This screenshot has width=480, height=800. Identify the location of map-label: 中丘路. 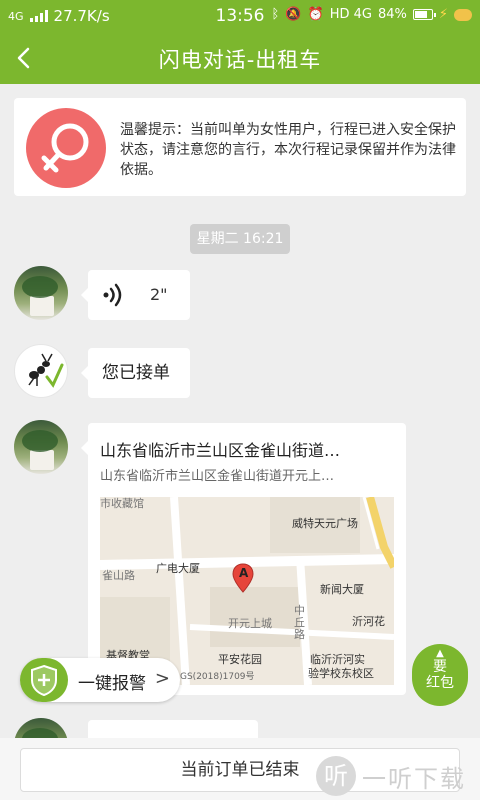
(299, 622).